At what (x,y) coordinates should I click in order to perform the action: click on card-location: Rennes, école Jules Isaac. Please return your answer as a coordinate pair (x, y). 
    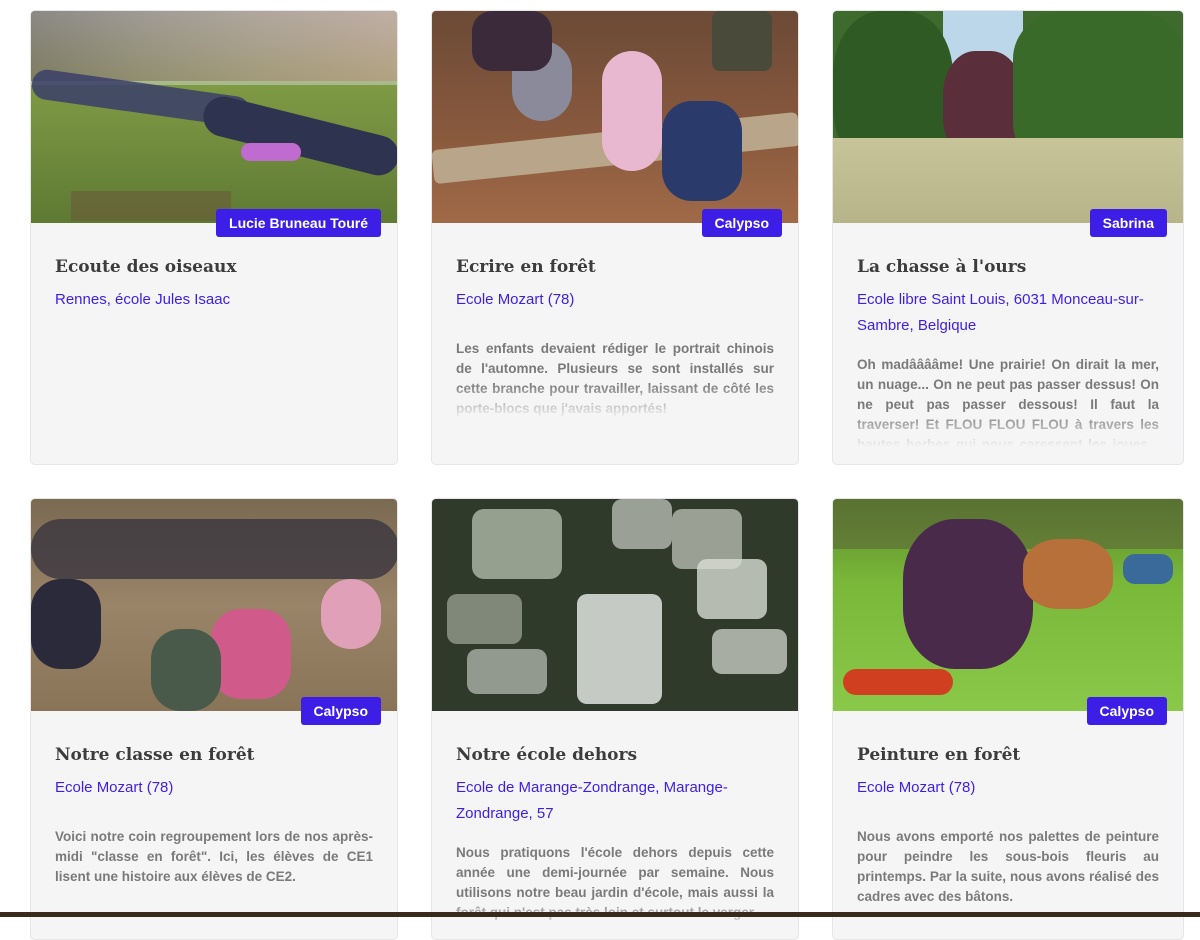
    Looking at the image, I should click on (214, 300).